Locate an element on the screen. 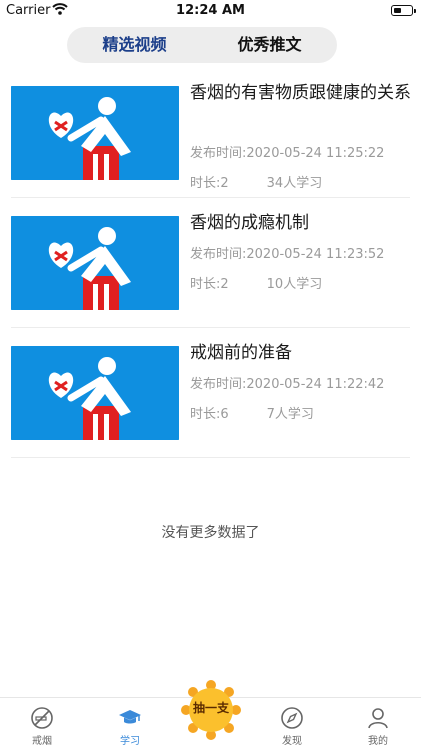 The width and height of the screenshot is (421, 751). status-bar: Carrier 12:24 AM is located at coordinates (210, 11).